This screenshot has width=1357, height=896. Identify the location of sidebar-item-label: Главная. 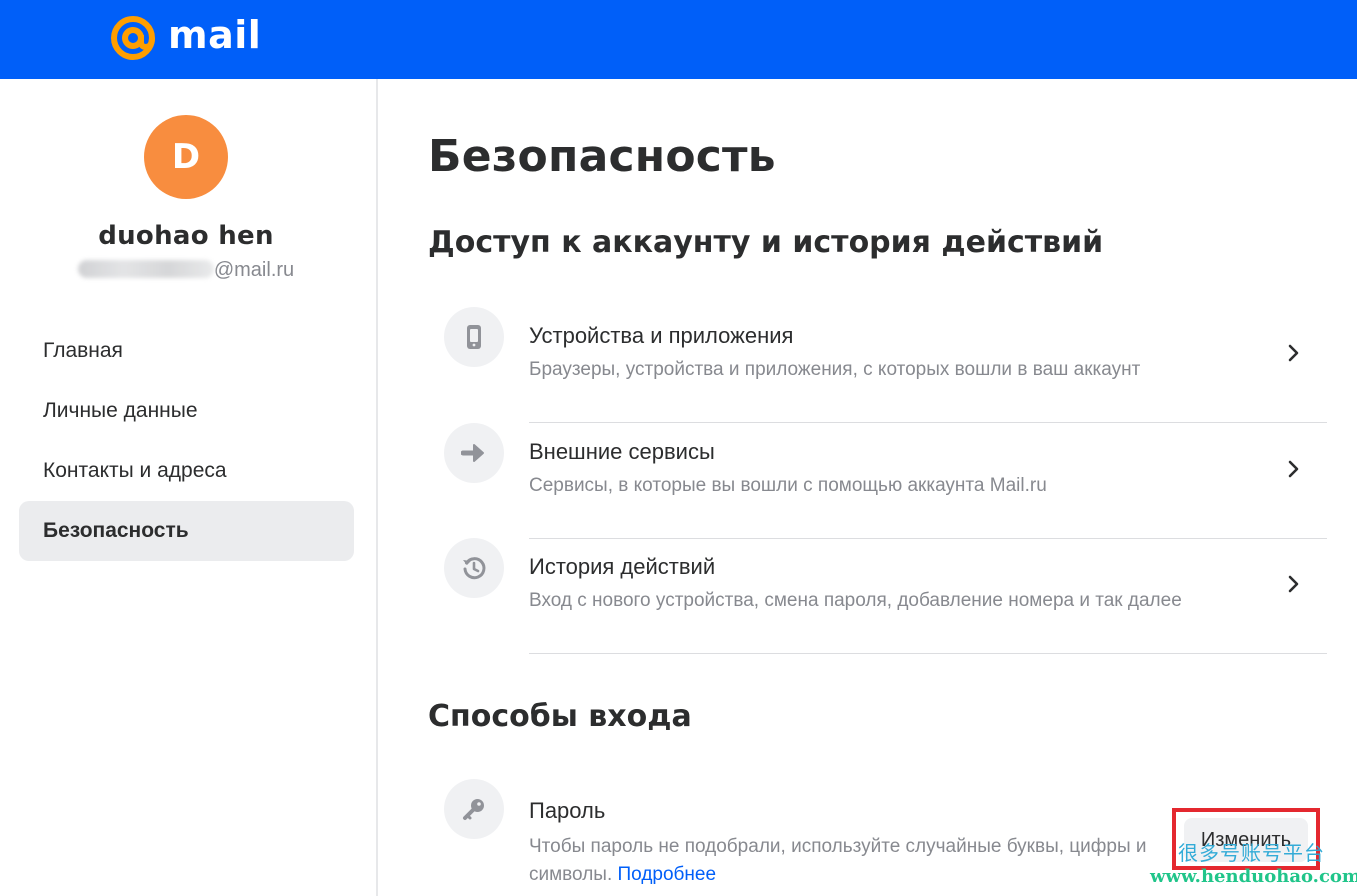
(83, 350).